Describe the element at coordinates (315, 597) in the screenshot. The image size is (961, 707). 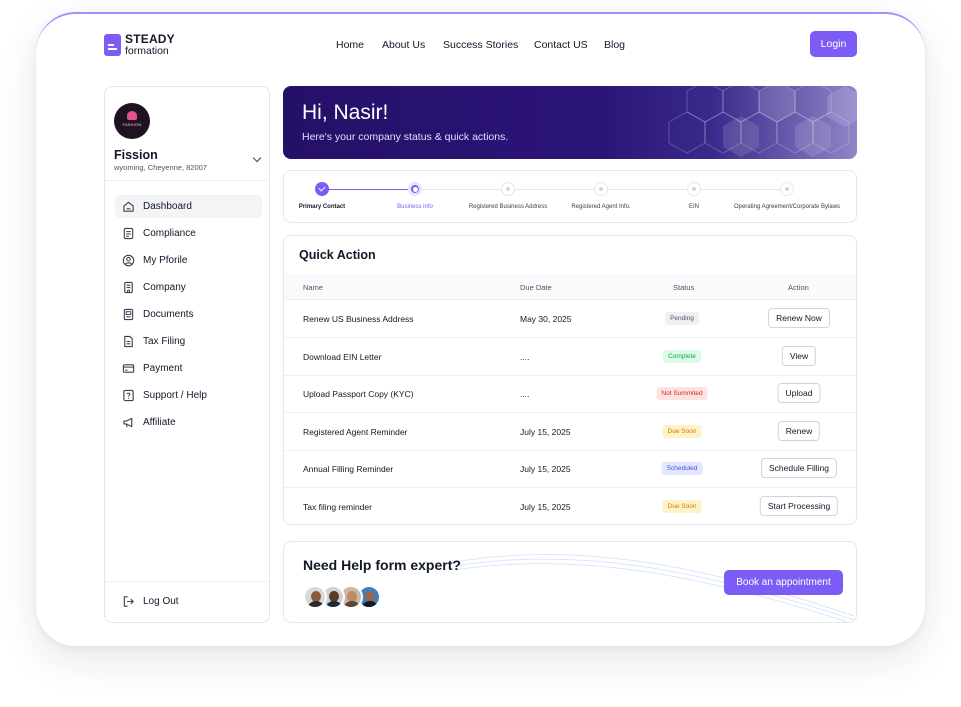
I see `avatar` at that location.